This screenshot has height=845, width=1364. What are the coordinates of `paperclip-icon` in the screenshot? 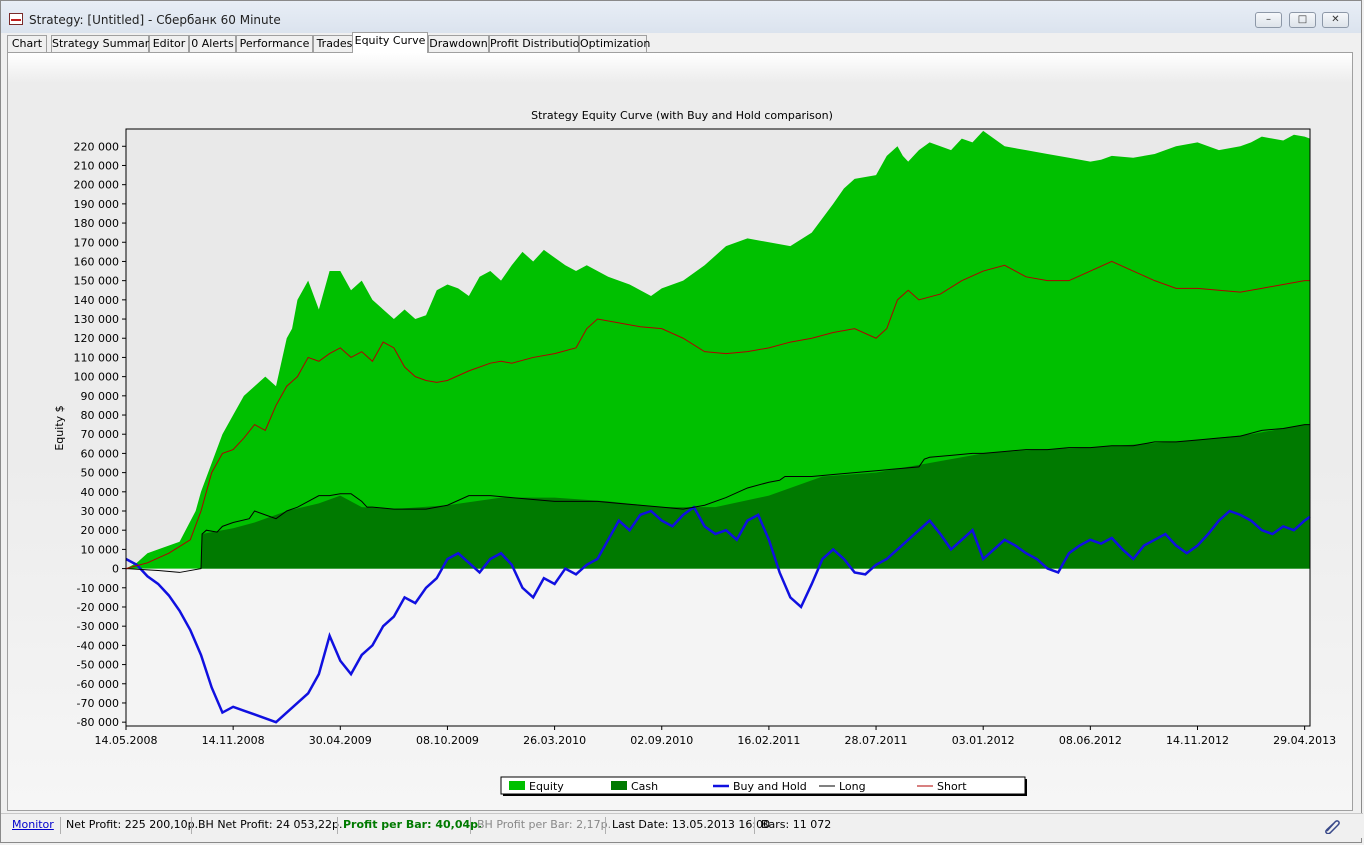 It's located at (1332, 826).